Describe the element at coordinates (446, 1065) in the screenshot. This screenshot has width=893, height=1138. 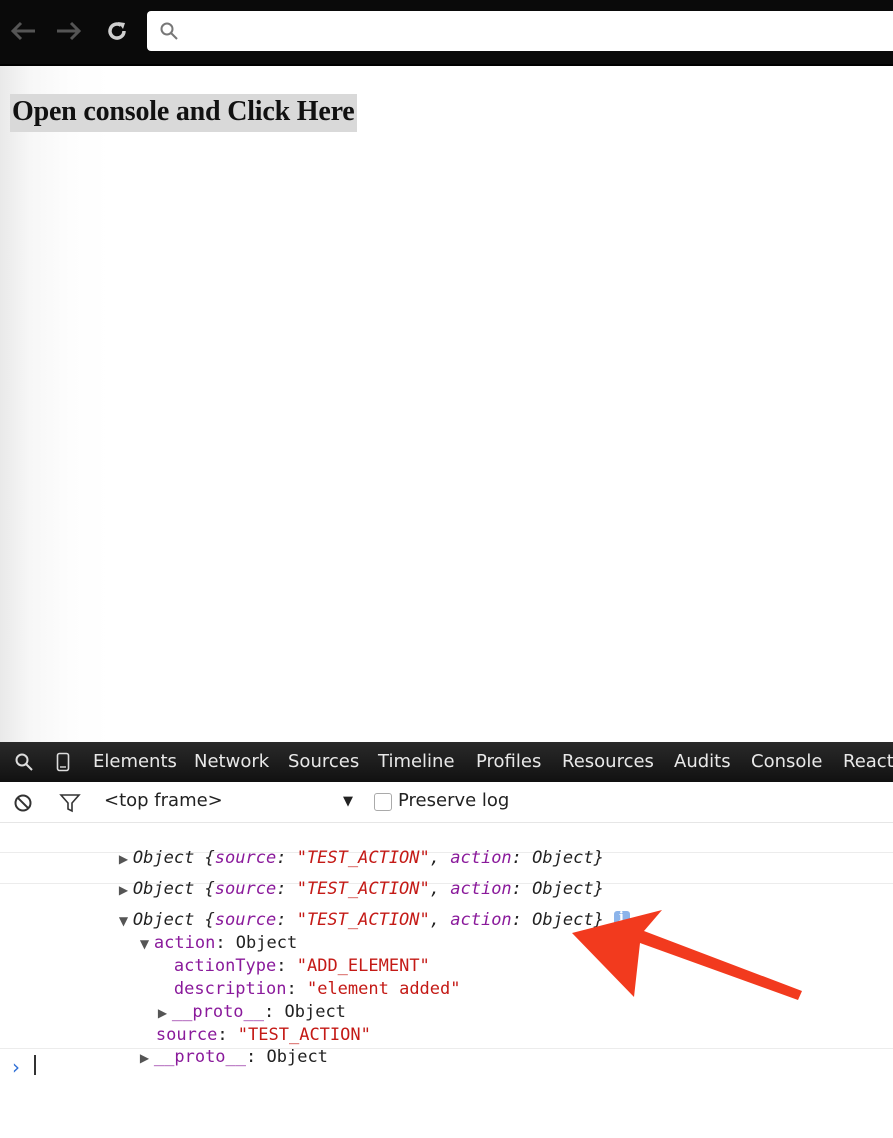
I see `console-prompt: ›` at that location.